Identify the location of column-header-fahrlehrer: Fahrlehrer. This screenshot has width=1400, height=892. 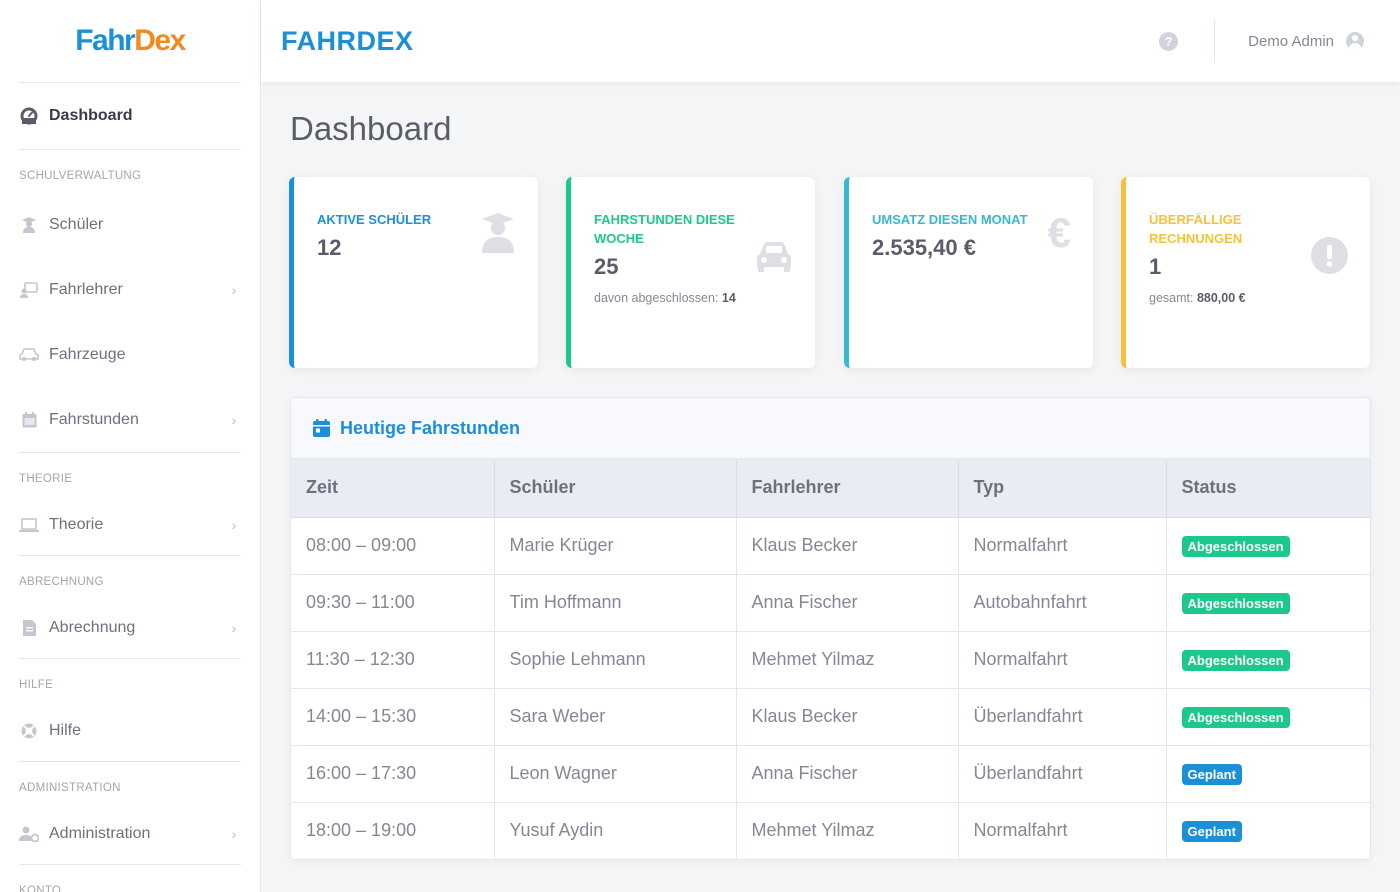
(847, 488).